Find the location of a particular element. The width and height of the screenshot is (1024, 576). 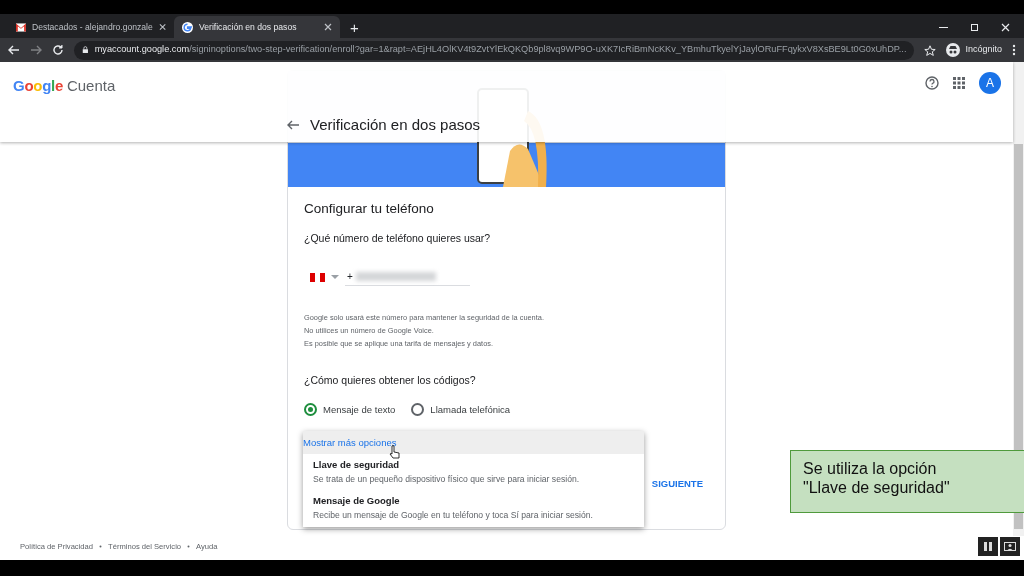

forward-icon is located at coordinates (36, 50).